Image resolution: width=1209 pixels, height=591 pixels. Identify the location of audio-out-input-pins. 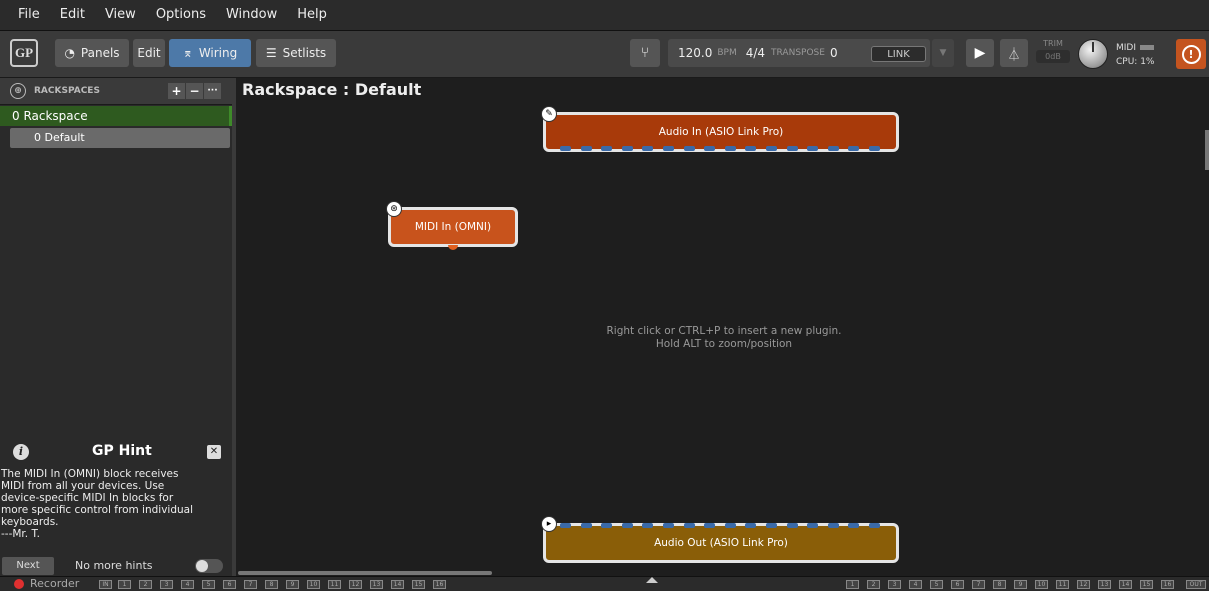
(720, 526).